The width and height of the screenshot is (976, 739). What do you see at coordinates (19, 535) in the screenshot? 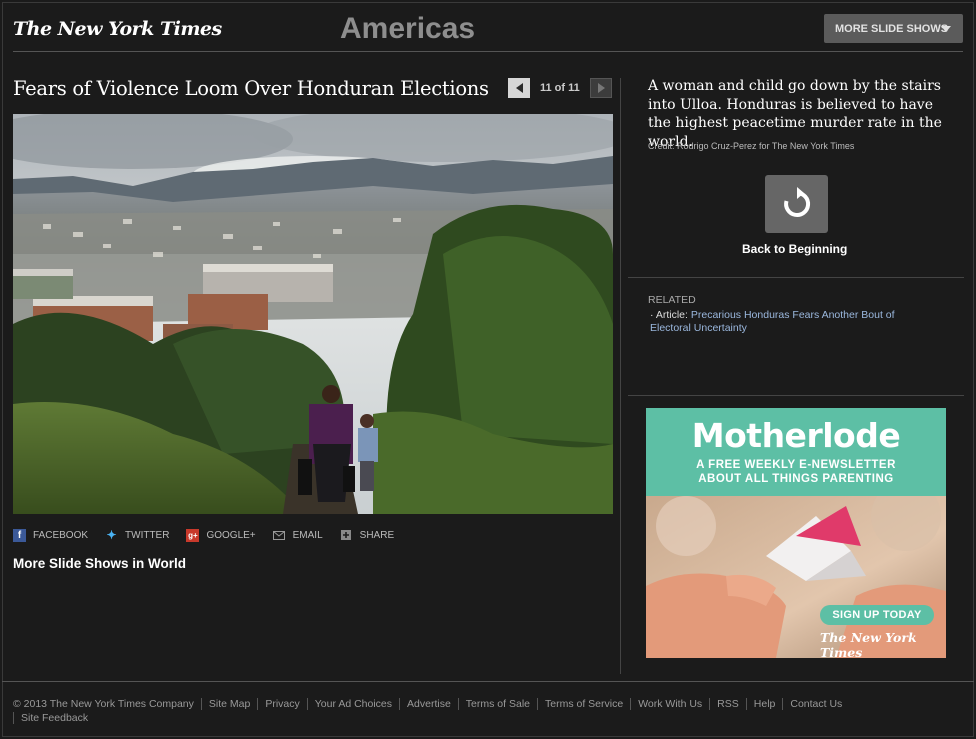
I see `facebook-icon: f` at bounding box center [19, 535].